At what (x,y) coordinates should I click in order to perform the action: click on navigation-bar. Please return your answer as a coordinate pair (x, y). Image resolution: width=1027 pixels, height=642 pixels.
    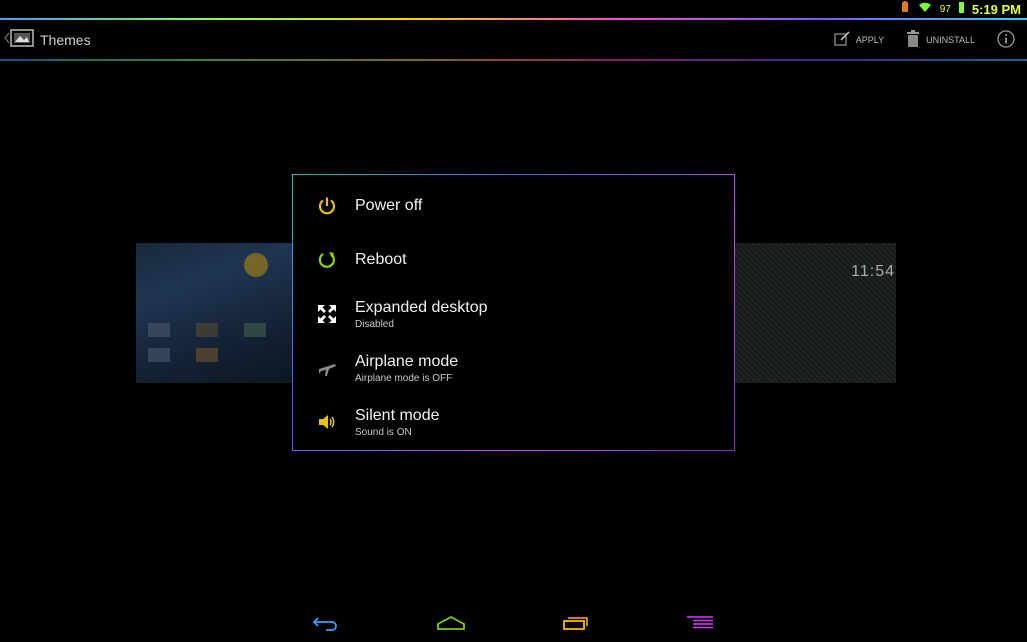
    Looking at the image, I should click on (513, 623).